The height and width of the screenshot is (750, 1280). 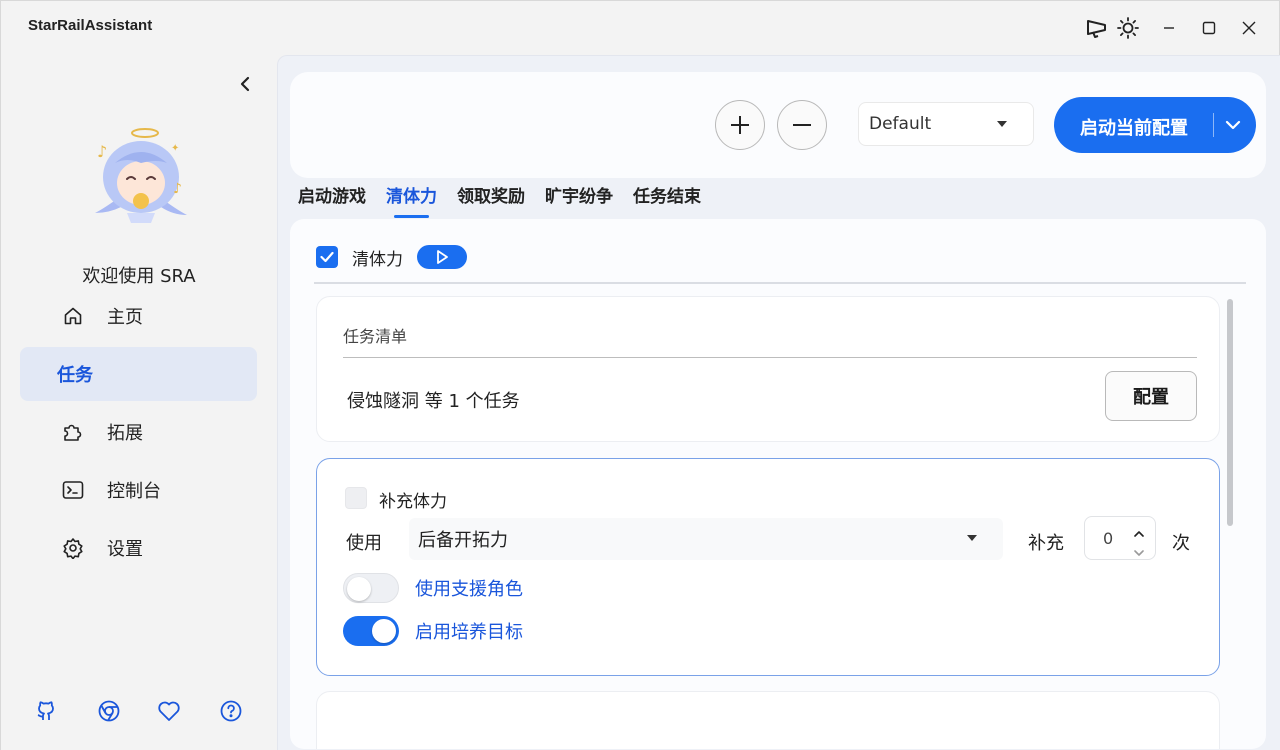 What do you see at coordinates (1213, 125) in the screenshot?
I see `split-divider` at bounding box center [1213, 125].